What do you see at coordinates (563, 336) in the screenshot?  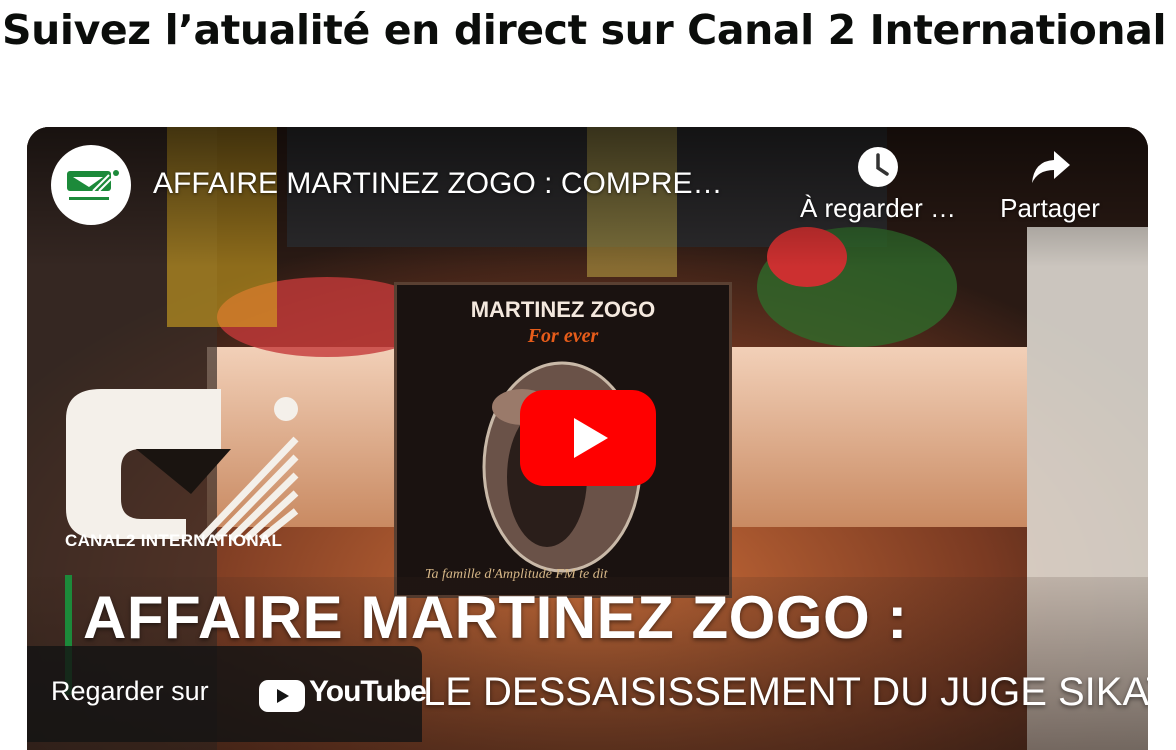 I see `frame-subtitle: For ever` at bounding box center [563, 336].